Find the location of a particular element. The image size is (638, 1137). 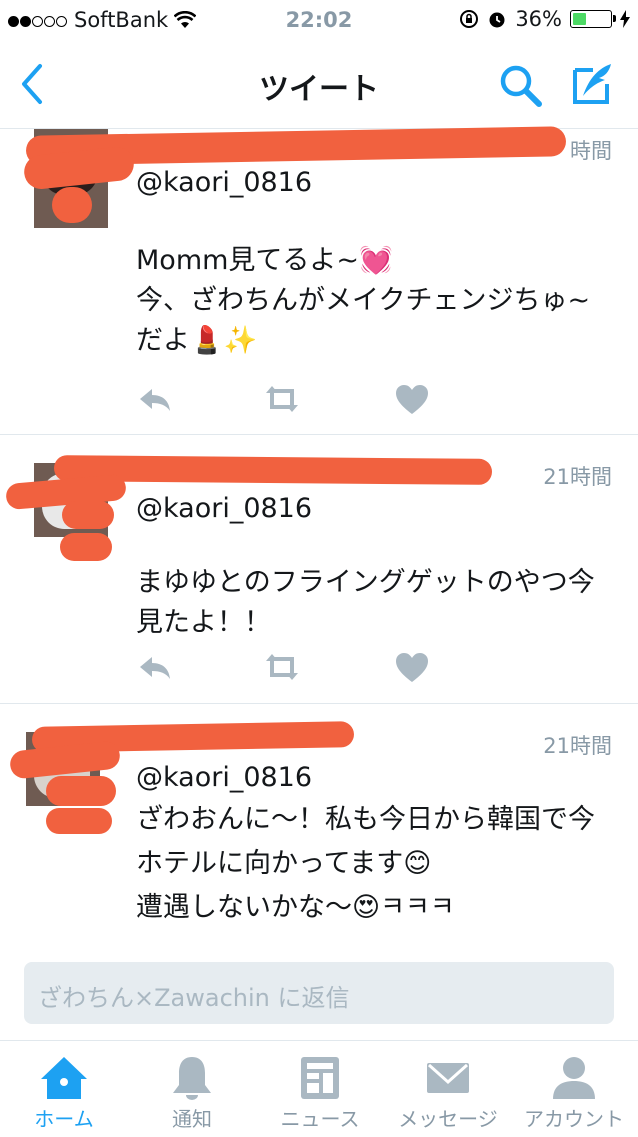

rotation-lock-icon is located at coordinates (469, 19).